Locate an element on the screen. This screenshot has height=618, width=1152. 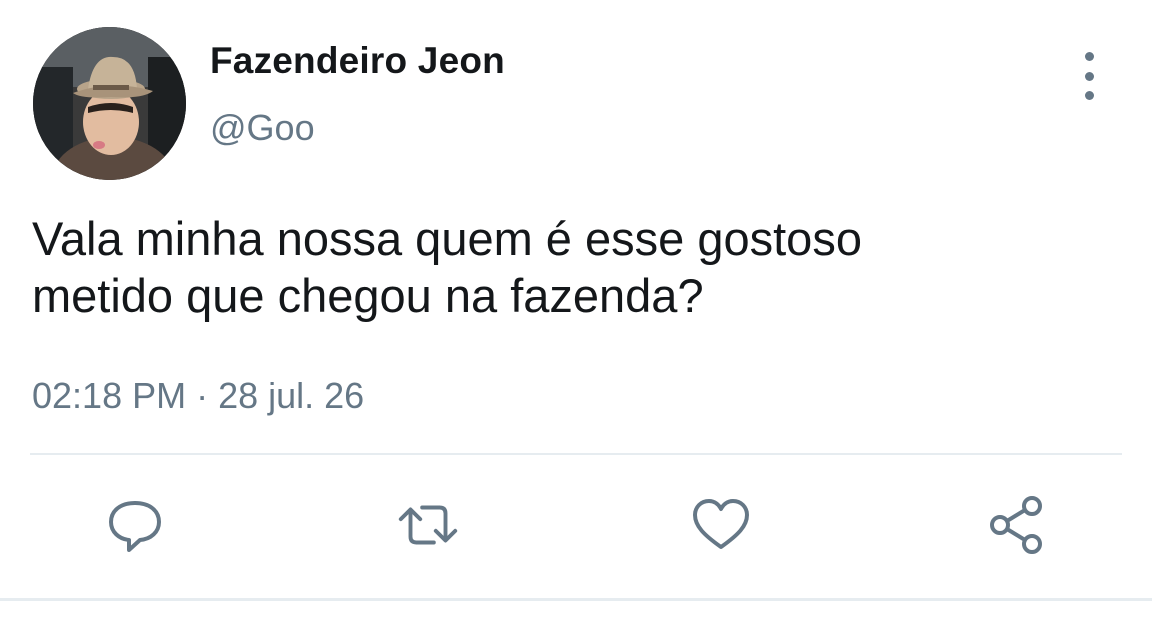
user-handle: @Goo is located at coordinates (262, 128).